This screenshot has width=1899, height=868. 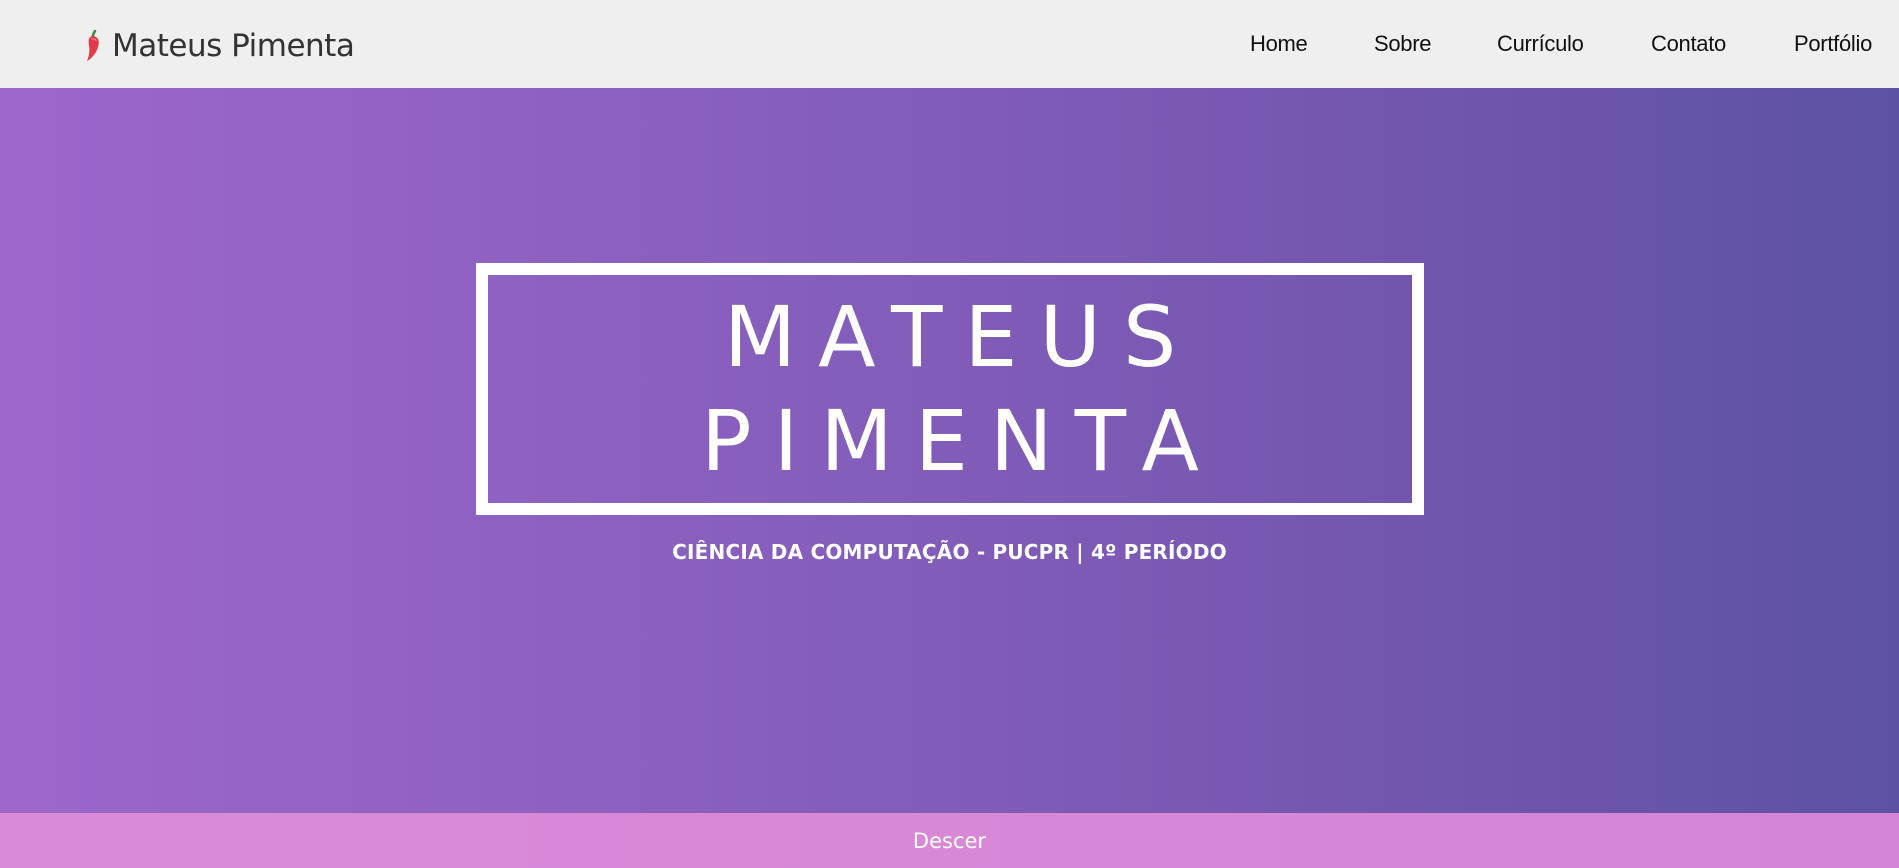 I want to click on hero-title-last-name: PIMENTA, so click(x=961, y=441).